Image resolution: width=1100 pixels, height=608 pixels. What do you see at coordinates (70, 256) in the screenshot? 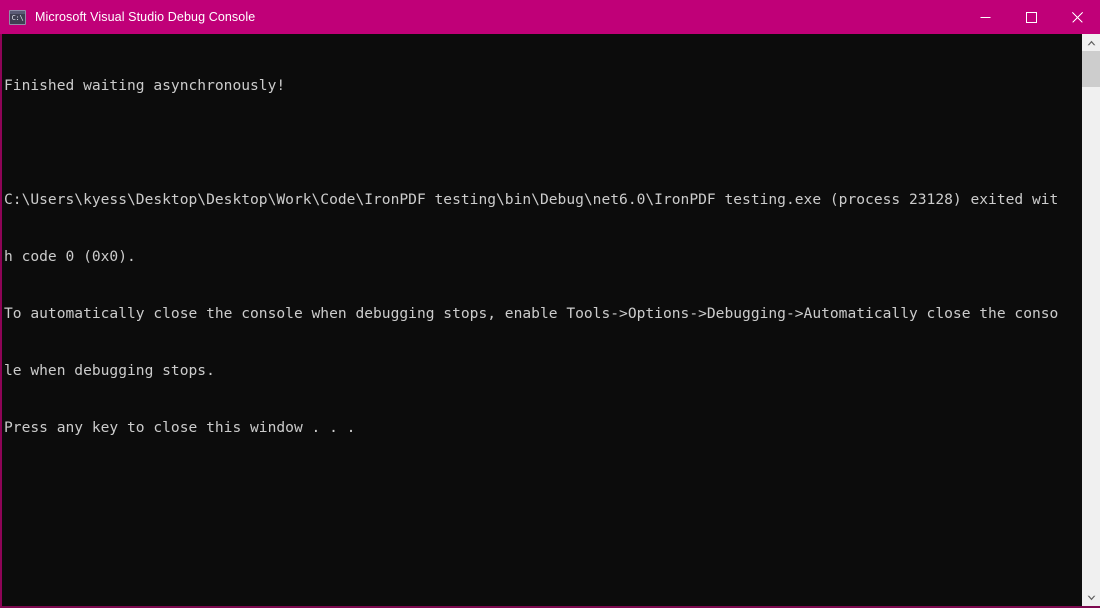
I see `console-line: h code 0 (0x0).` at bounding box center [70, 256].